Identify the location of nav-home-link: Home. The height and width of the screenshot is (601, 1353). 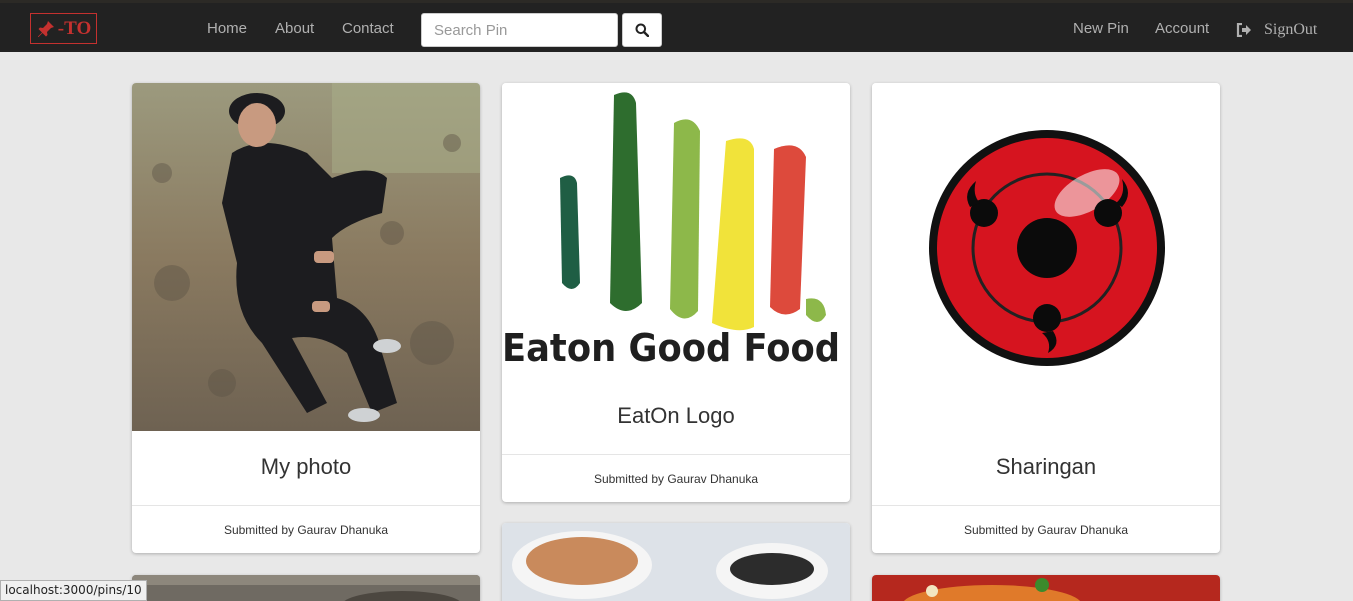
(227, 28).